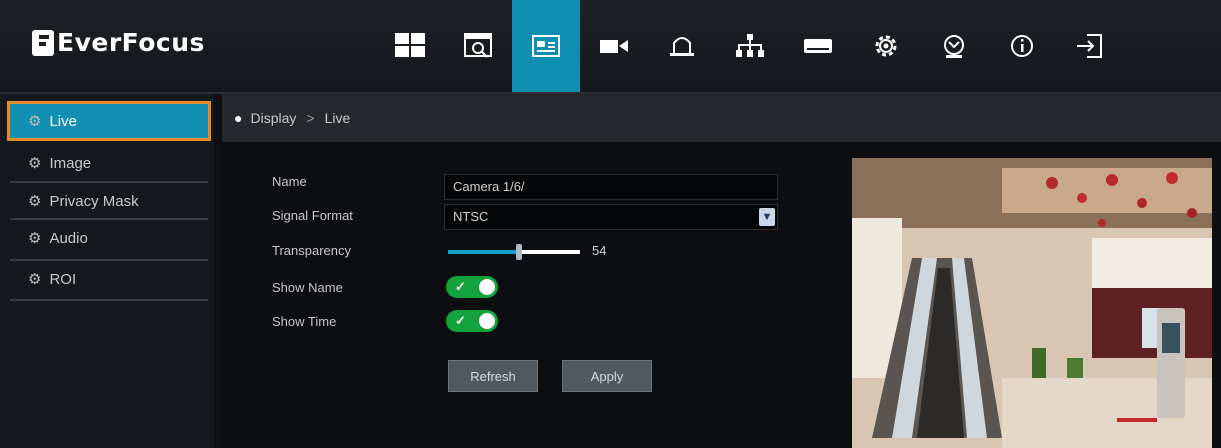 Image resolution: width=1221 pixels, height=448 pixels. What do you see at coordinates (611, 187) in the screenshot?
I see `name-field: Camera 1/6/` at bounding box center [611, 187].